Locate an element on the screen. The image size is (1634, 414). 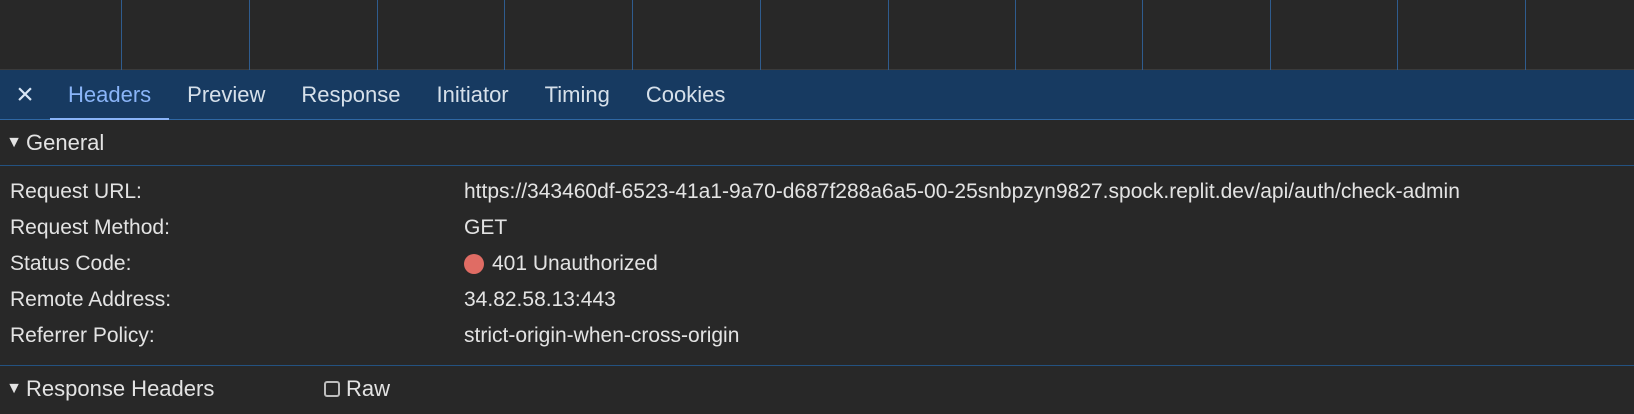
tab-response: Response is located at coordinates (350, 95).